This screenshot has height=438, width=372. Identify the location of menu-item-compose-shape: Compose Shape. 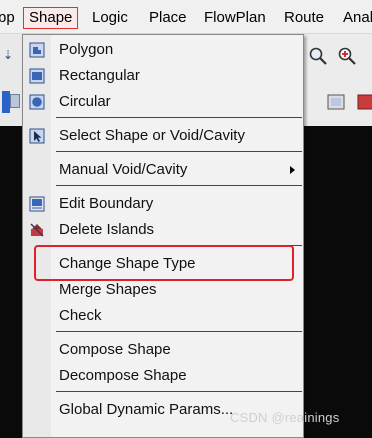
(163, 350).